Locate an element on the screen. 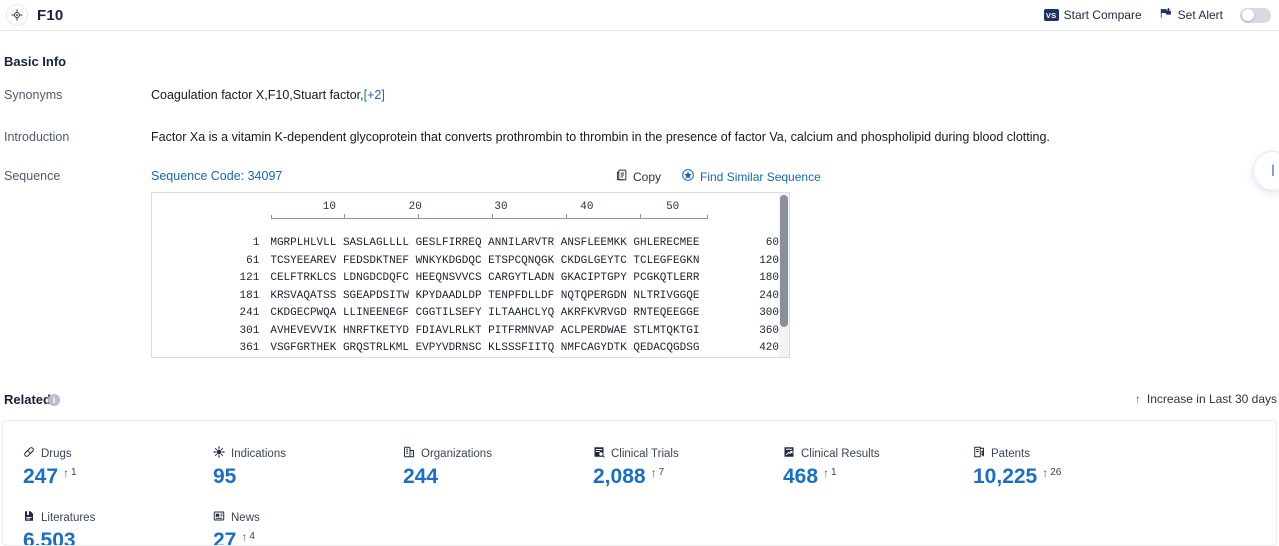 The width and height of the screenshot is (1279, 546). stat-value-row: 2,088 ↑ 7 is located at coordinates (688, 478).